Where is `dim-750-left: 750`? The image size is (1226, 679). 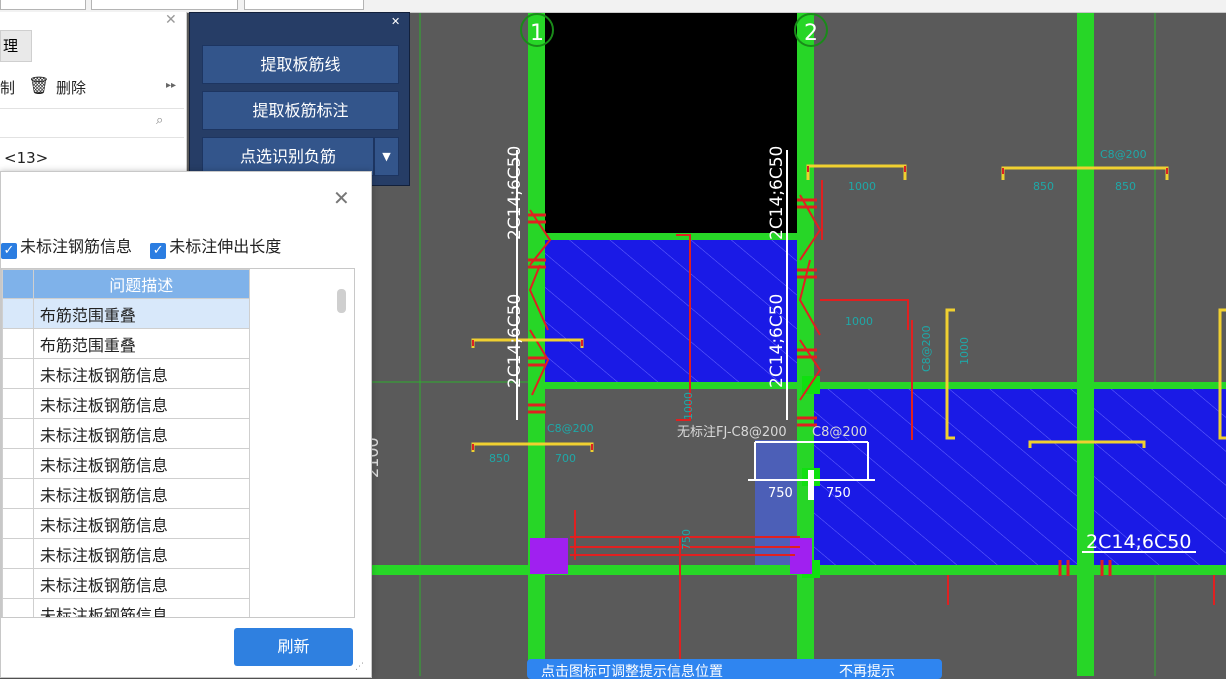
dim-750-left: 750 is located at coordinates (780, 493).